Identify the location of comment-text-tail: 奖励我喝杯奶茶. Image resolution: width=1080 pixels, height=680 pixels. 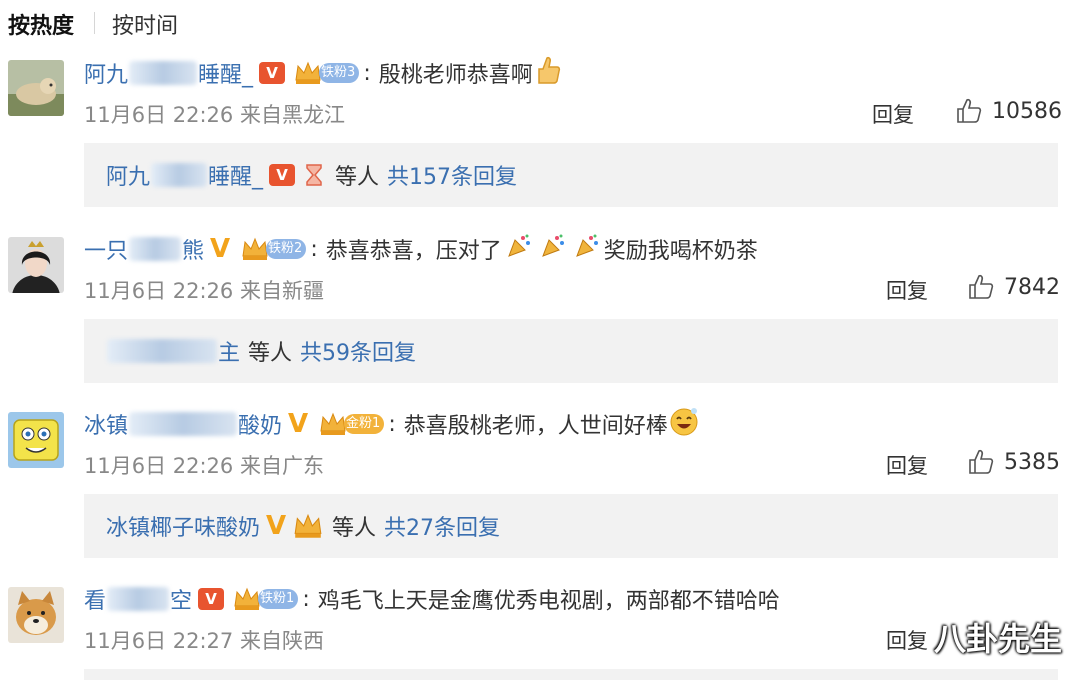
(680, 251).